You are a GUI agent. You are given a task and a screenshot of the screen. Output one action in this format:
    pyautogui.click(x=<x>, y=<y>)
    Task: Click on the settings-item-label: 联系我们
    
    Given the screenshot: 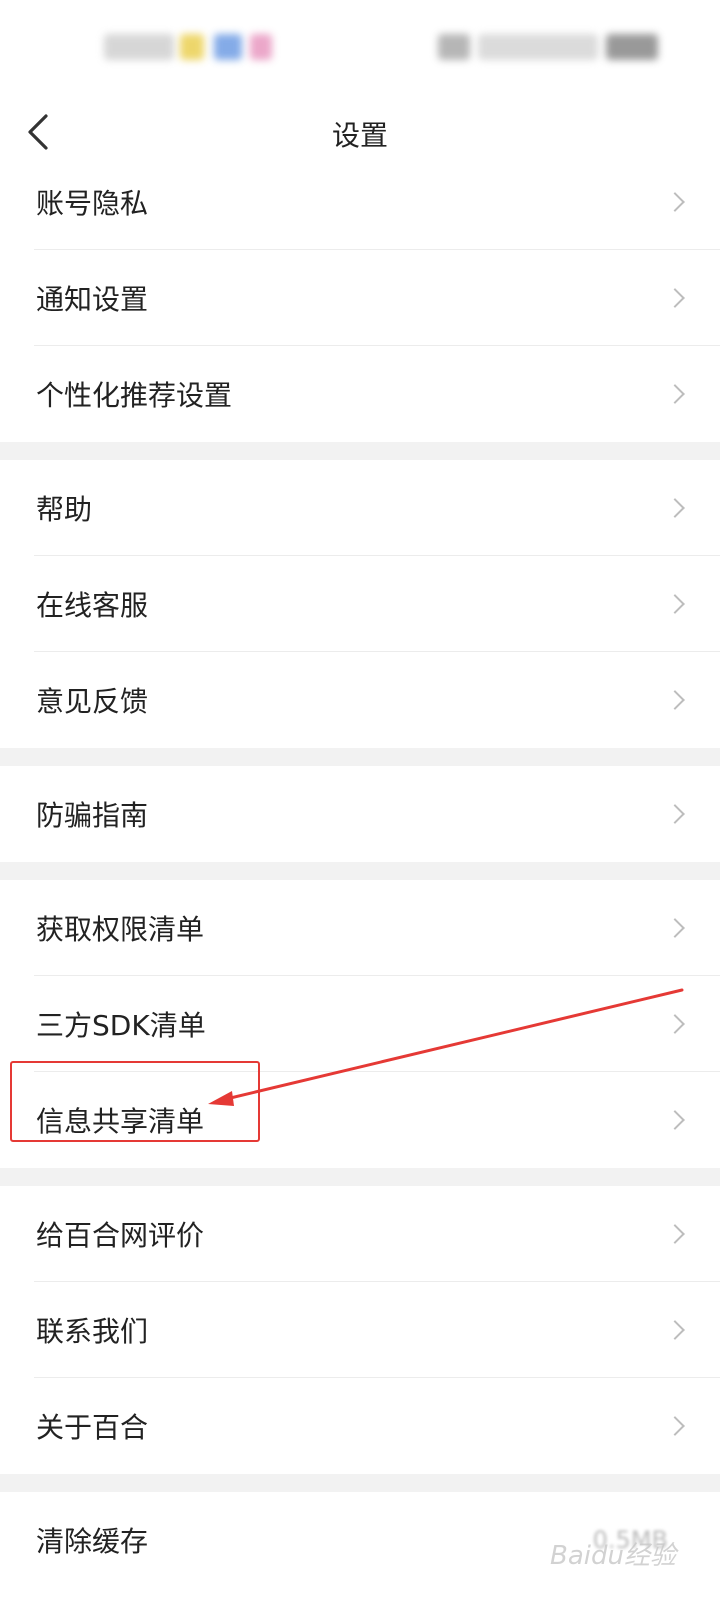 What is the action you would take?
    pyautogui.click(x=92, y=1331)
    